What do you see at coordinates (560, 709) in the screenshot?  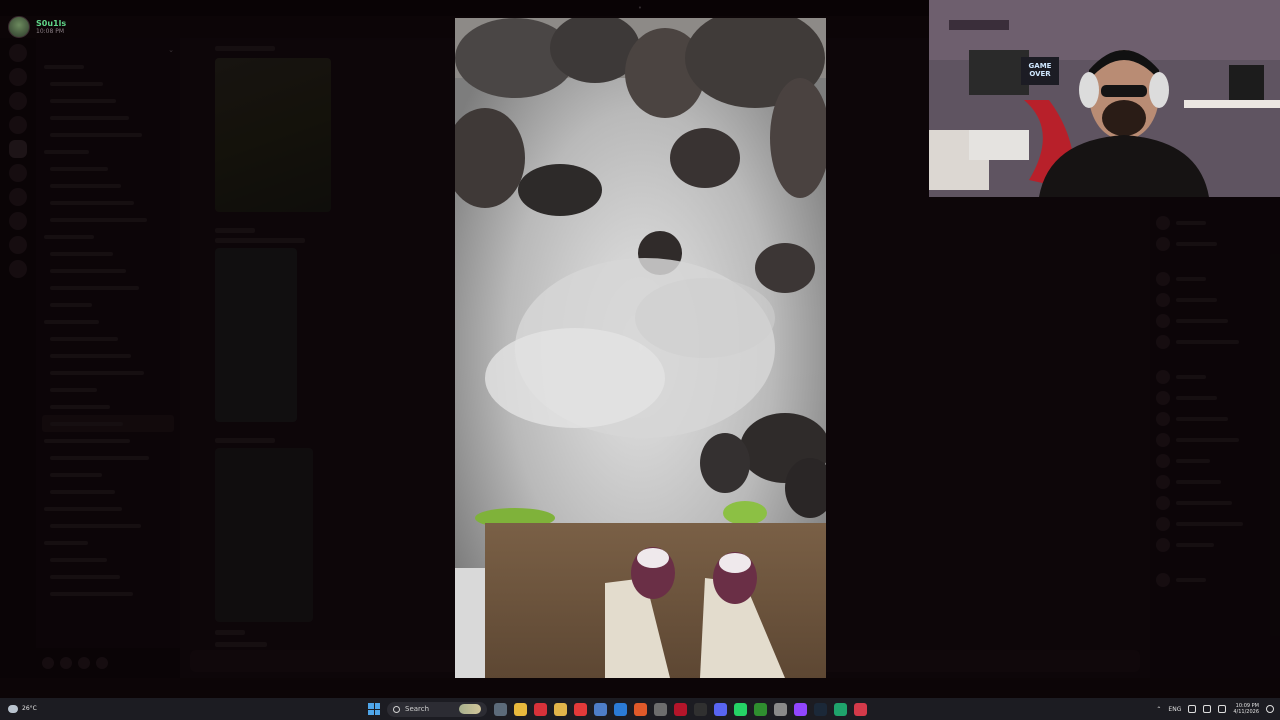 I see `folder-icon` at bounding box center [560, 709].